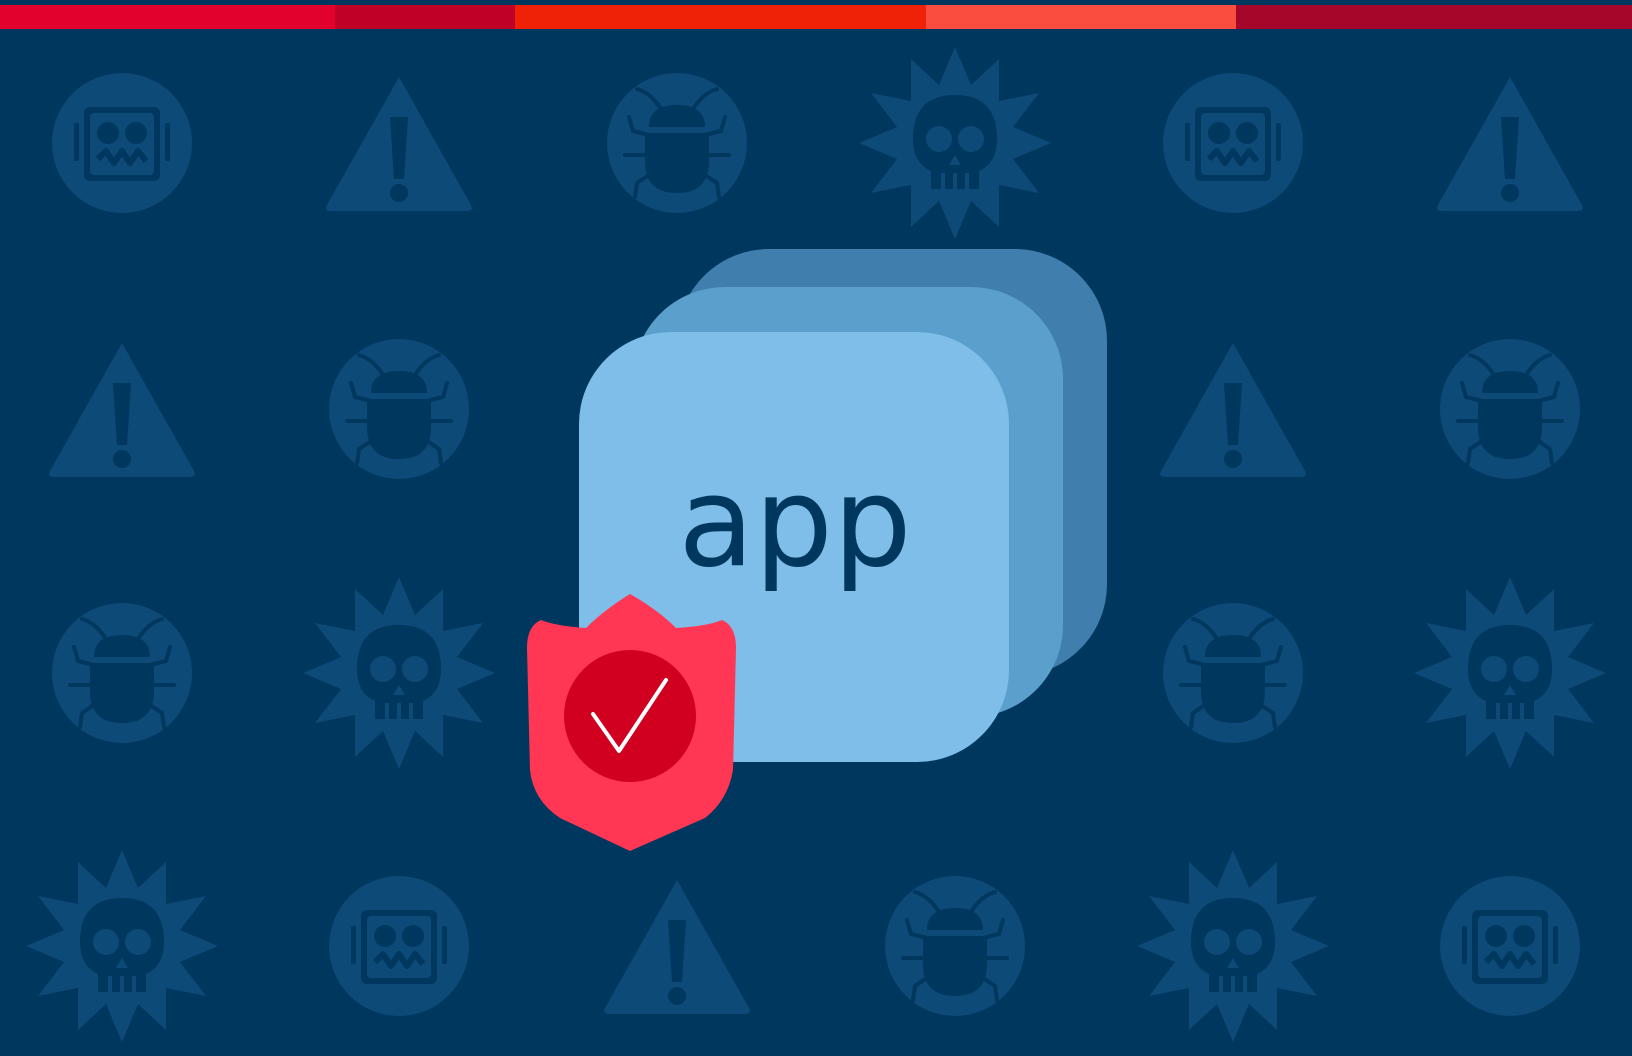 This screenshot has height=1056, width=1632. I want to click on shield-inner-circle, so click(630, 716).